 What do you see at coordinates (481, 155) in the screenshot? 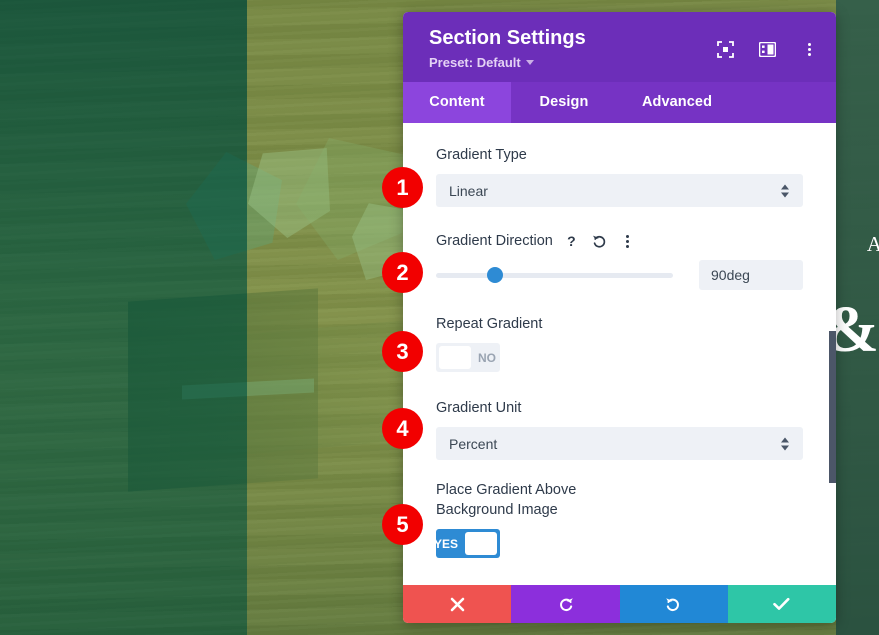
I see `gradient-type-label: Gradient Type` at bounding box center [481, 155].